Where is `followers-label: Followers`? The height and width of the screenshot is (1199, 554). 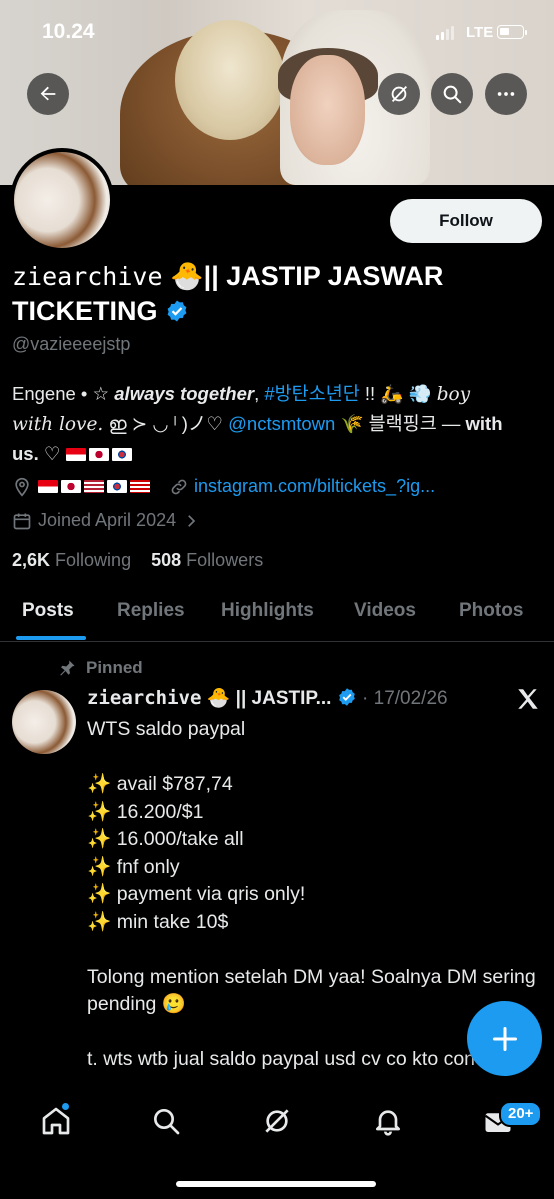
followers-label: Followers is located at coordinates (225, 560).